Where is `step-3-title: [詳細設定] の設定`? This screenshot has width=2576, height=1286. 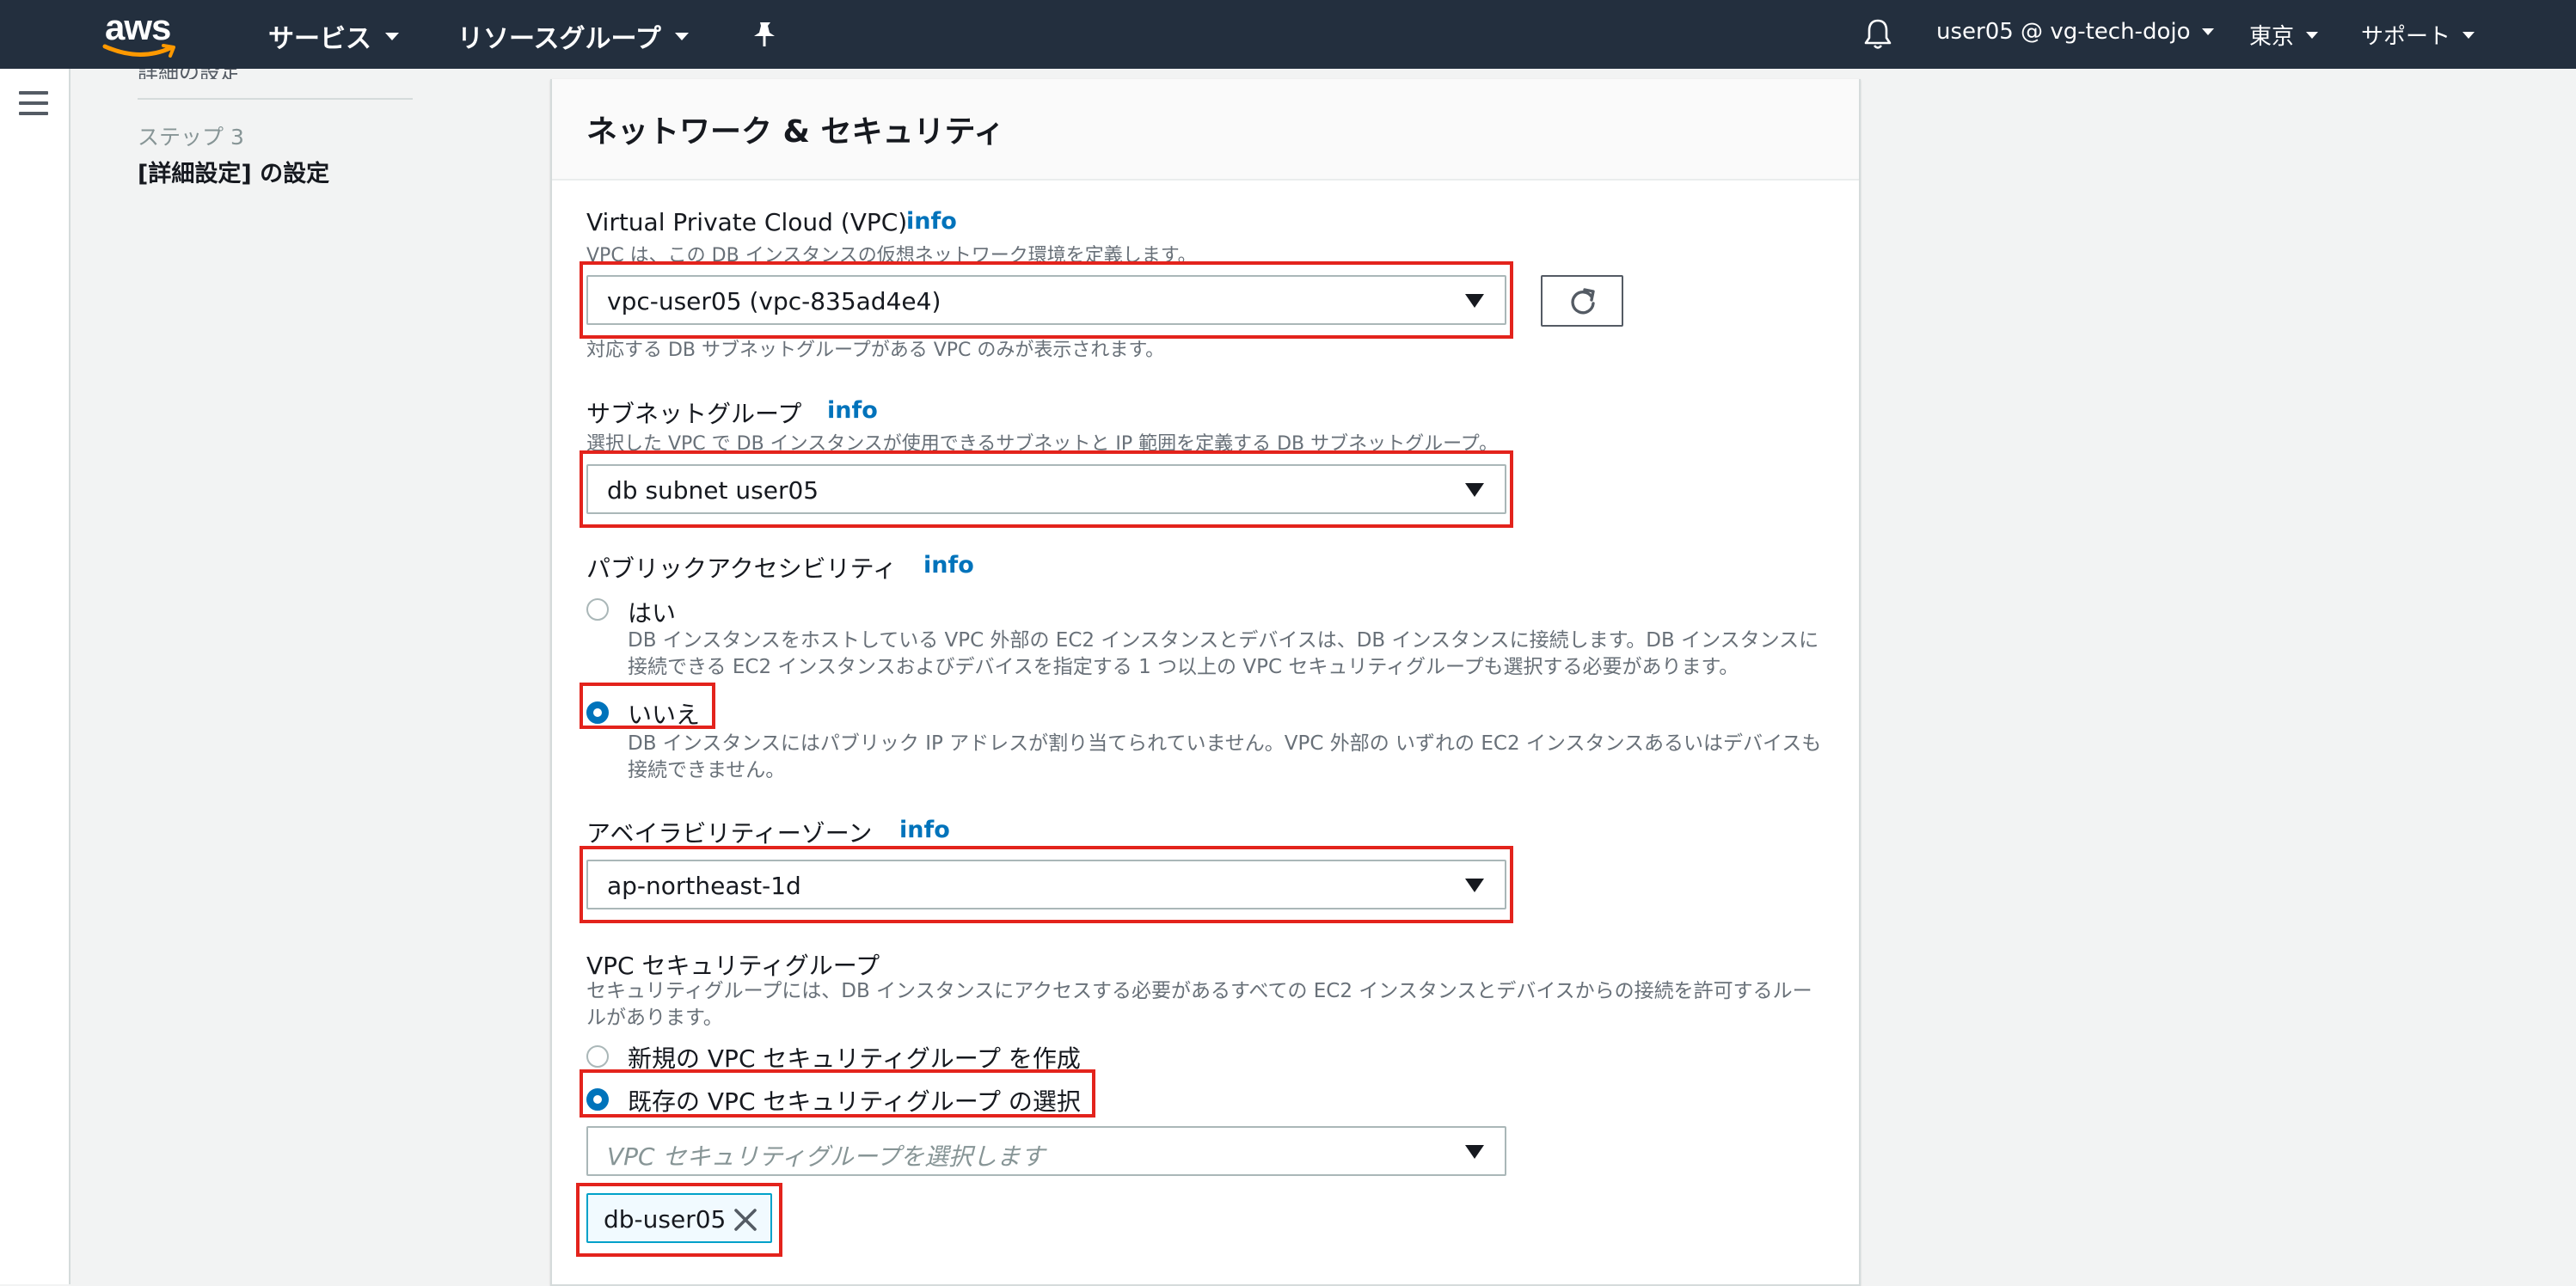
step-3-title: [詳細設定] の設定 is located at coordinates (233, 171).